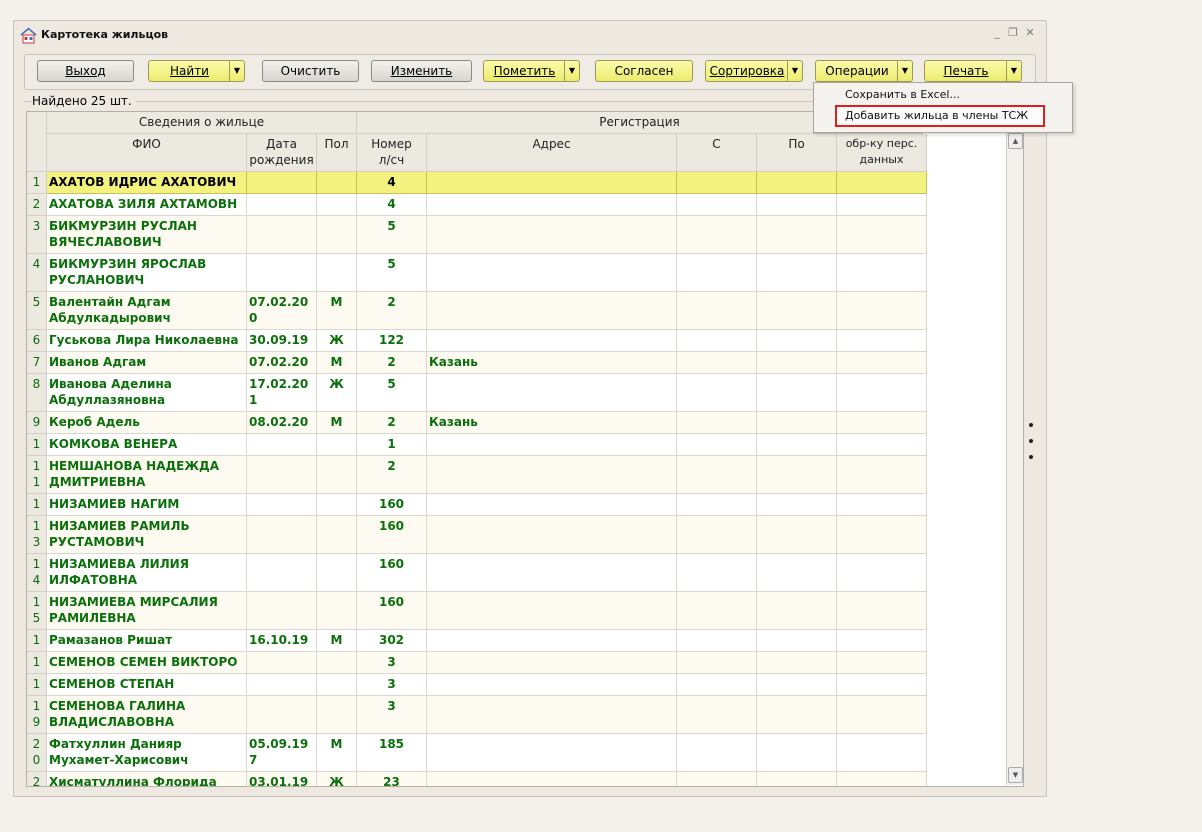 This screenshot has height=832, width=1202. I want to click on sex-column-header: Пол, so click(337, 153).